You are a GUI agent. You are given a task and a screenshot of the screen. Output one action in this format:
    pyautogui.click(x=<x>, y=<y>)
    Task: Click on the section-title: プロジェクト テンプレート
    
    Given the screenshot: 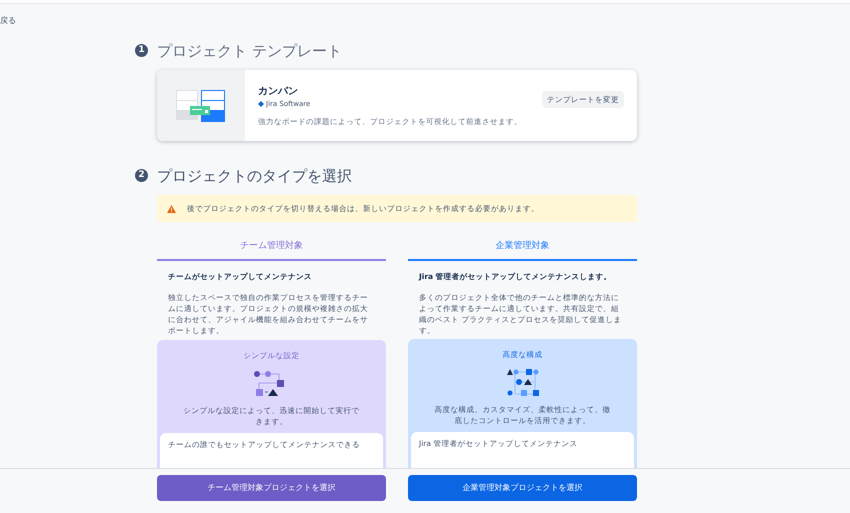 What is the action you would take?
    pyautogui.click(x=250, y=51)
    